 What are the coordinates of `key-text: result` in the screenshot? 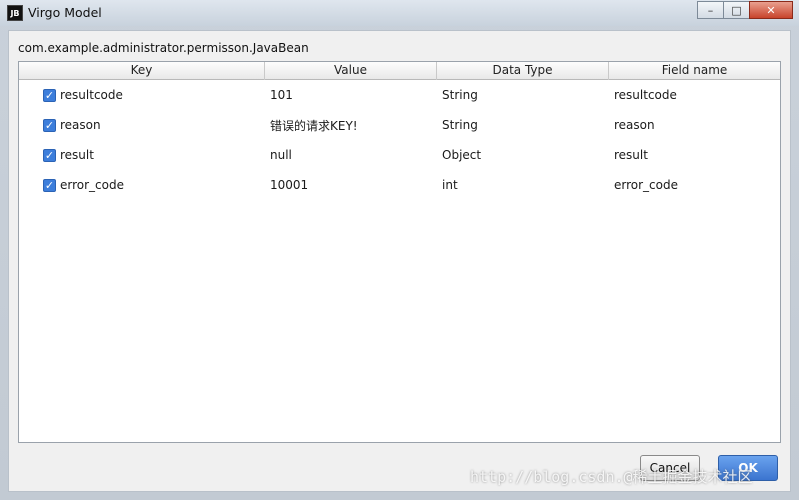 It's located at (77, 155).